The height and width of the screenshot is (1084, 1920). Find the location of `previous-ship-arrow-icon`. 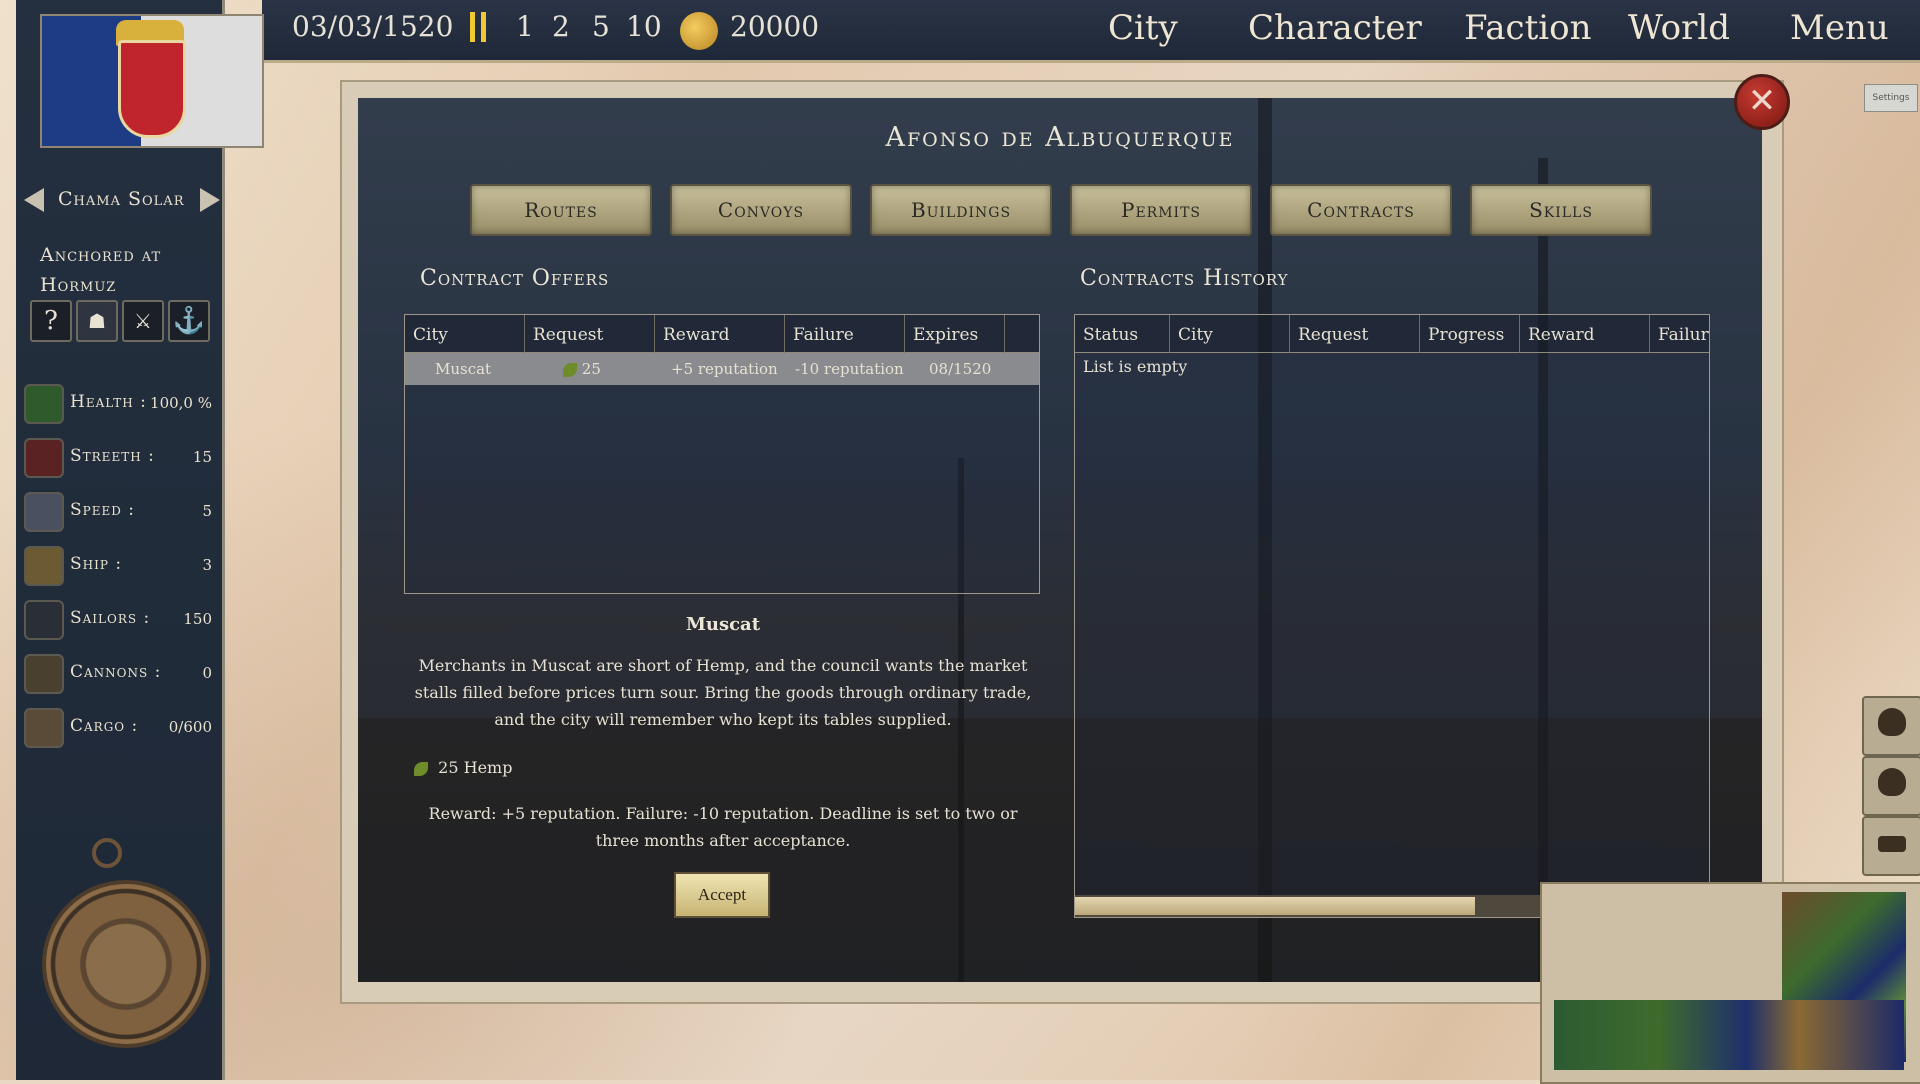

previous-ship-arrow-icon is located at coordinates (34, 200).